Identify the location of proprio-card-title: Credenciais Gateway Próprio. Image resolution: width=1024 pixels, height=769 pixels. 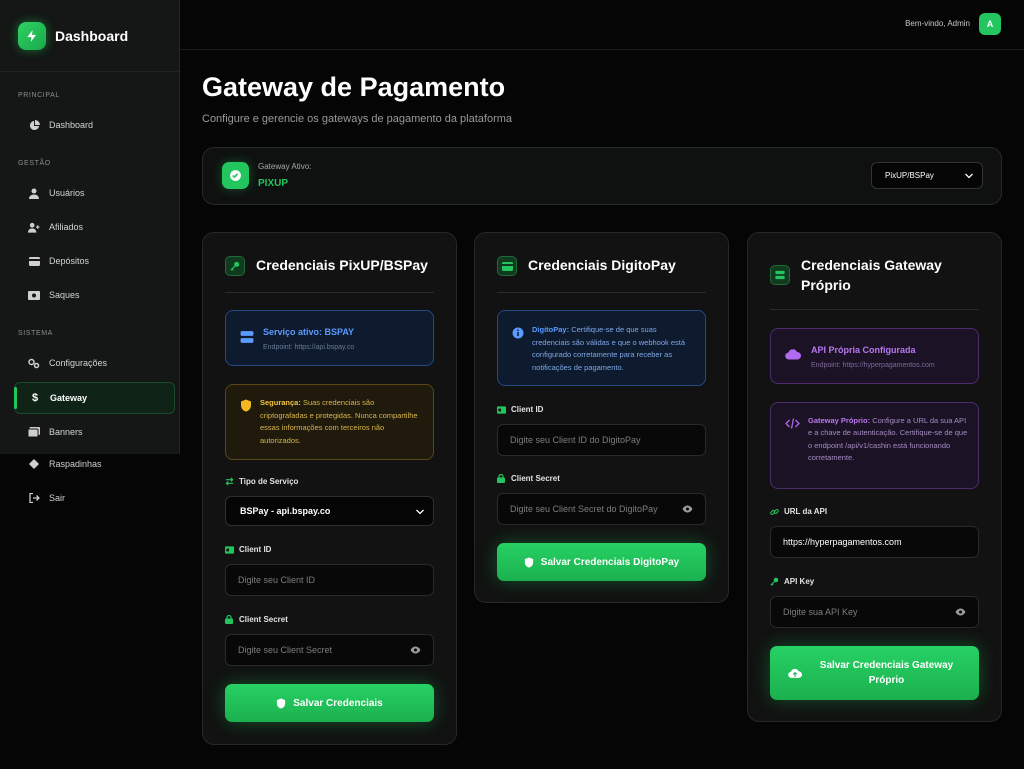
(871, 275).